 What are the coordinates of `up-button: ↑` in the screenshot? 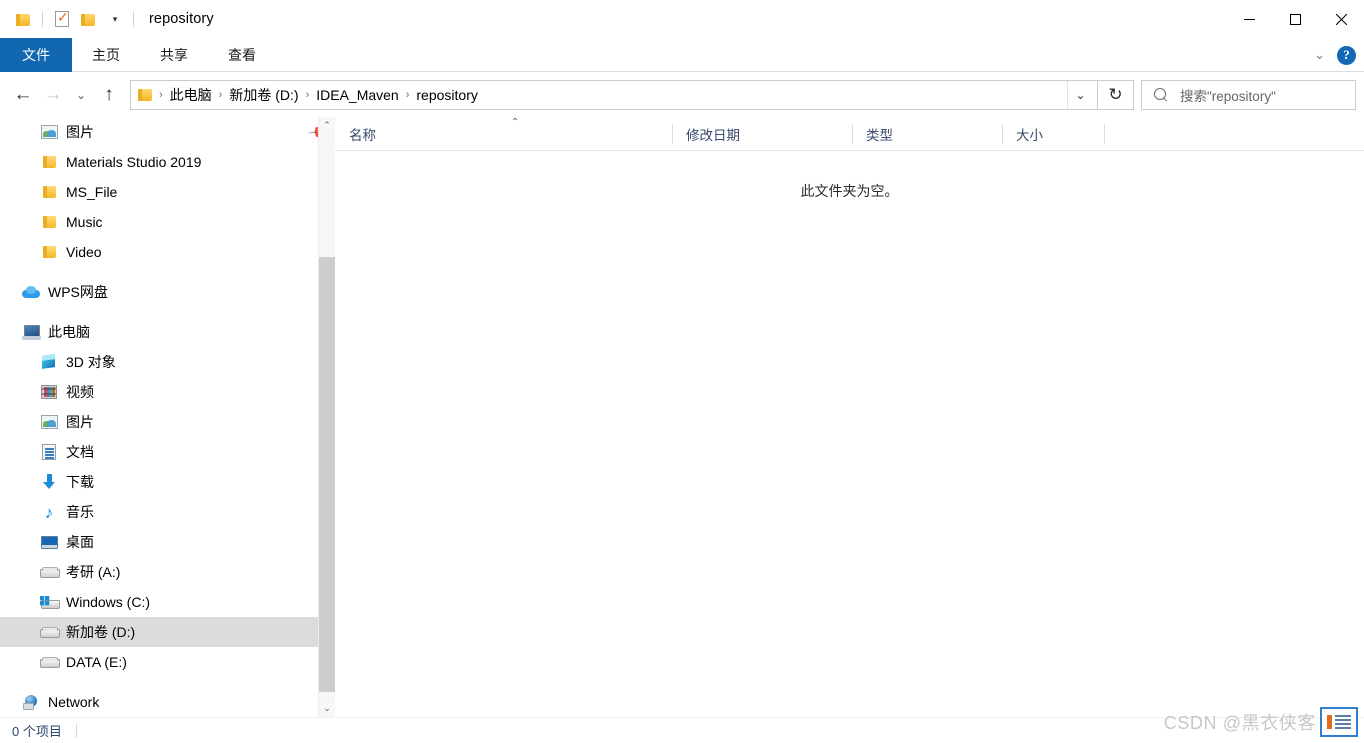 It's located at (109, 95).